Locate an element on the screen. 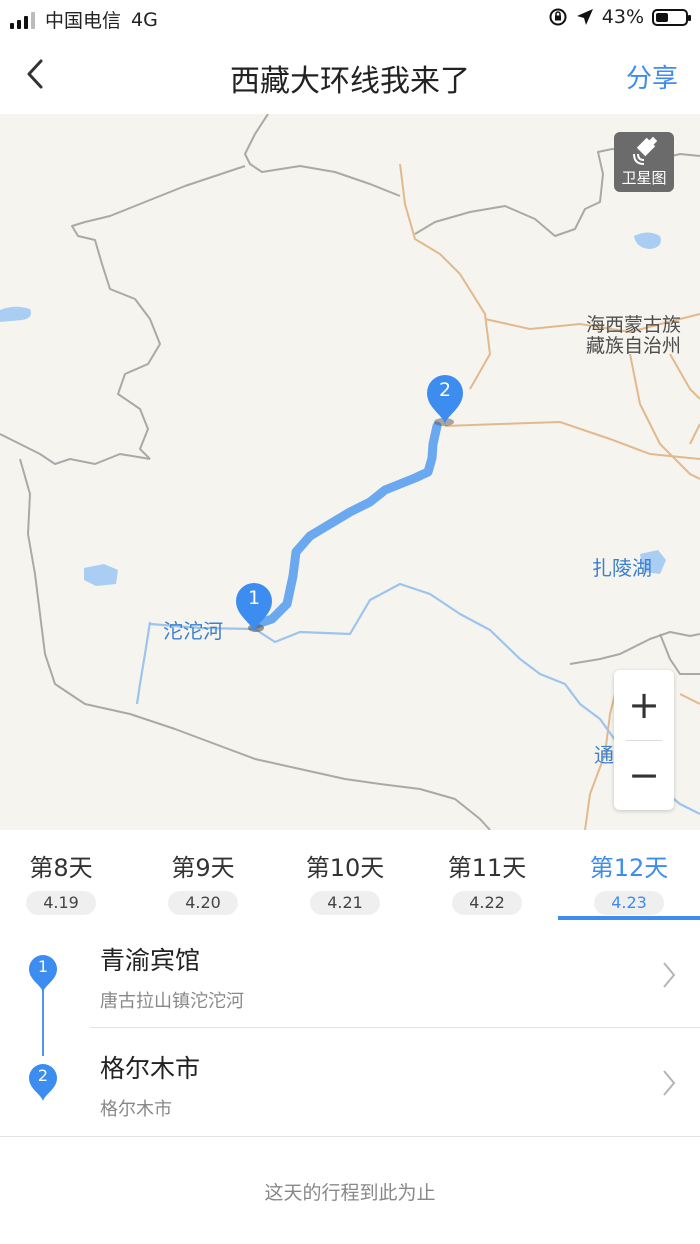 The width and height of the screenshot is (700, 1244). network-label: 4G is located at coordinates (144, 19).